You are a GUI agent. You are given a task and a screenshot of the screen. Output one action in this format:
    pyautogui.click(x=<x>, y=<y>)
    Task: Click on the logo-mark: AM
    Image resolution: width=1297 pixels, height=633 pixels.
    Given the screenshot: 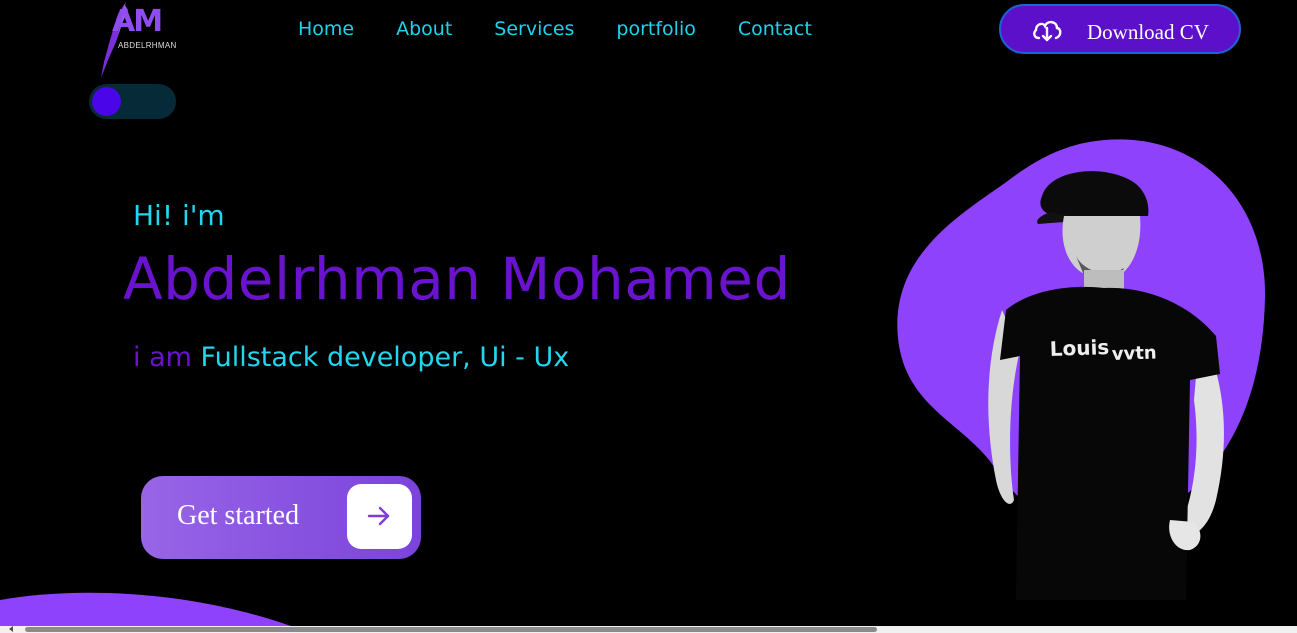 What is the action you would take?
    pyautogui.click(x=137, y=21)
    